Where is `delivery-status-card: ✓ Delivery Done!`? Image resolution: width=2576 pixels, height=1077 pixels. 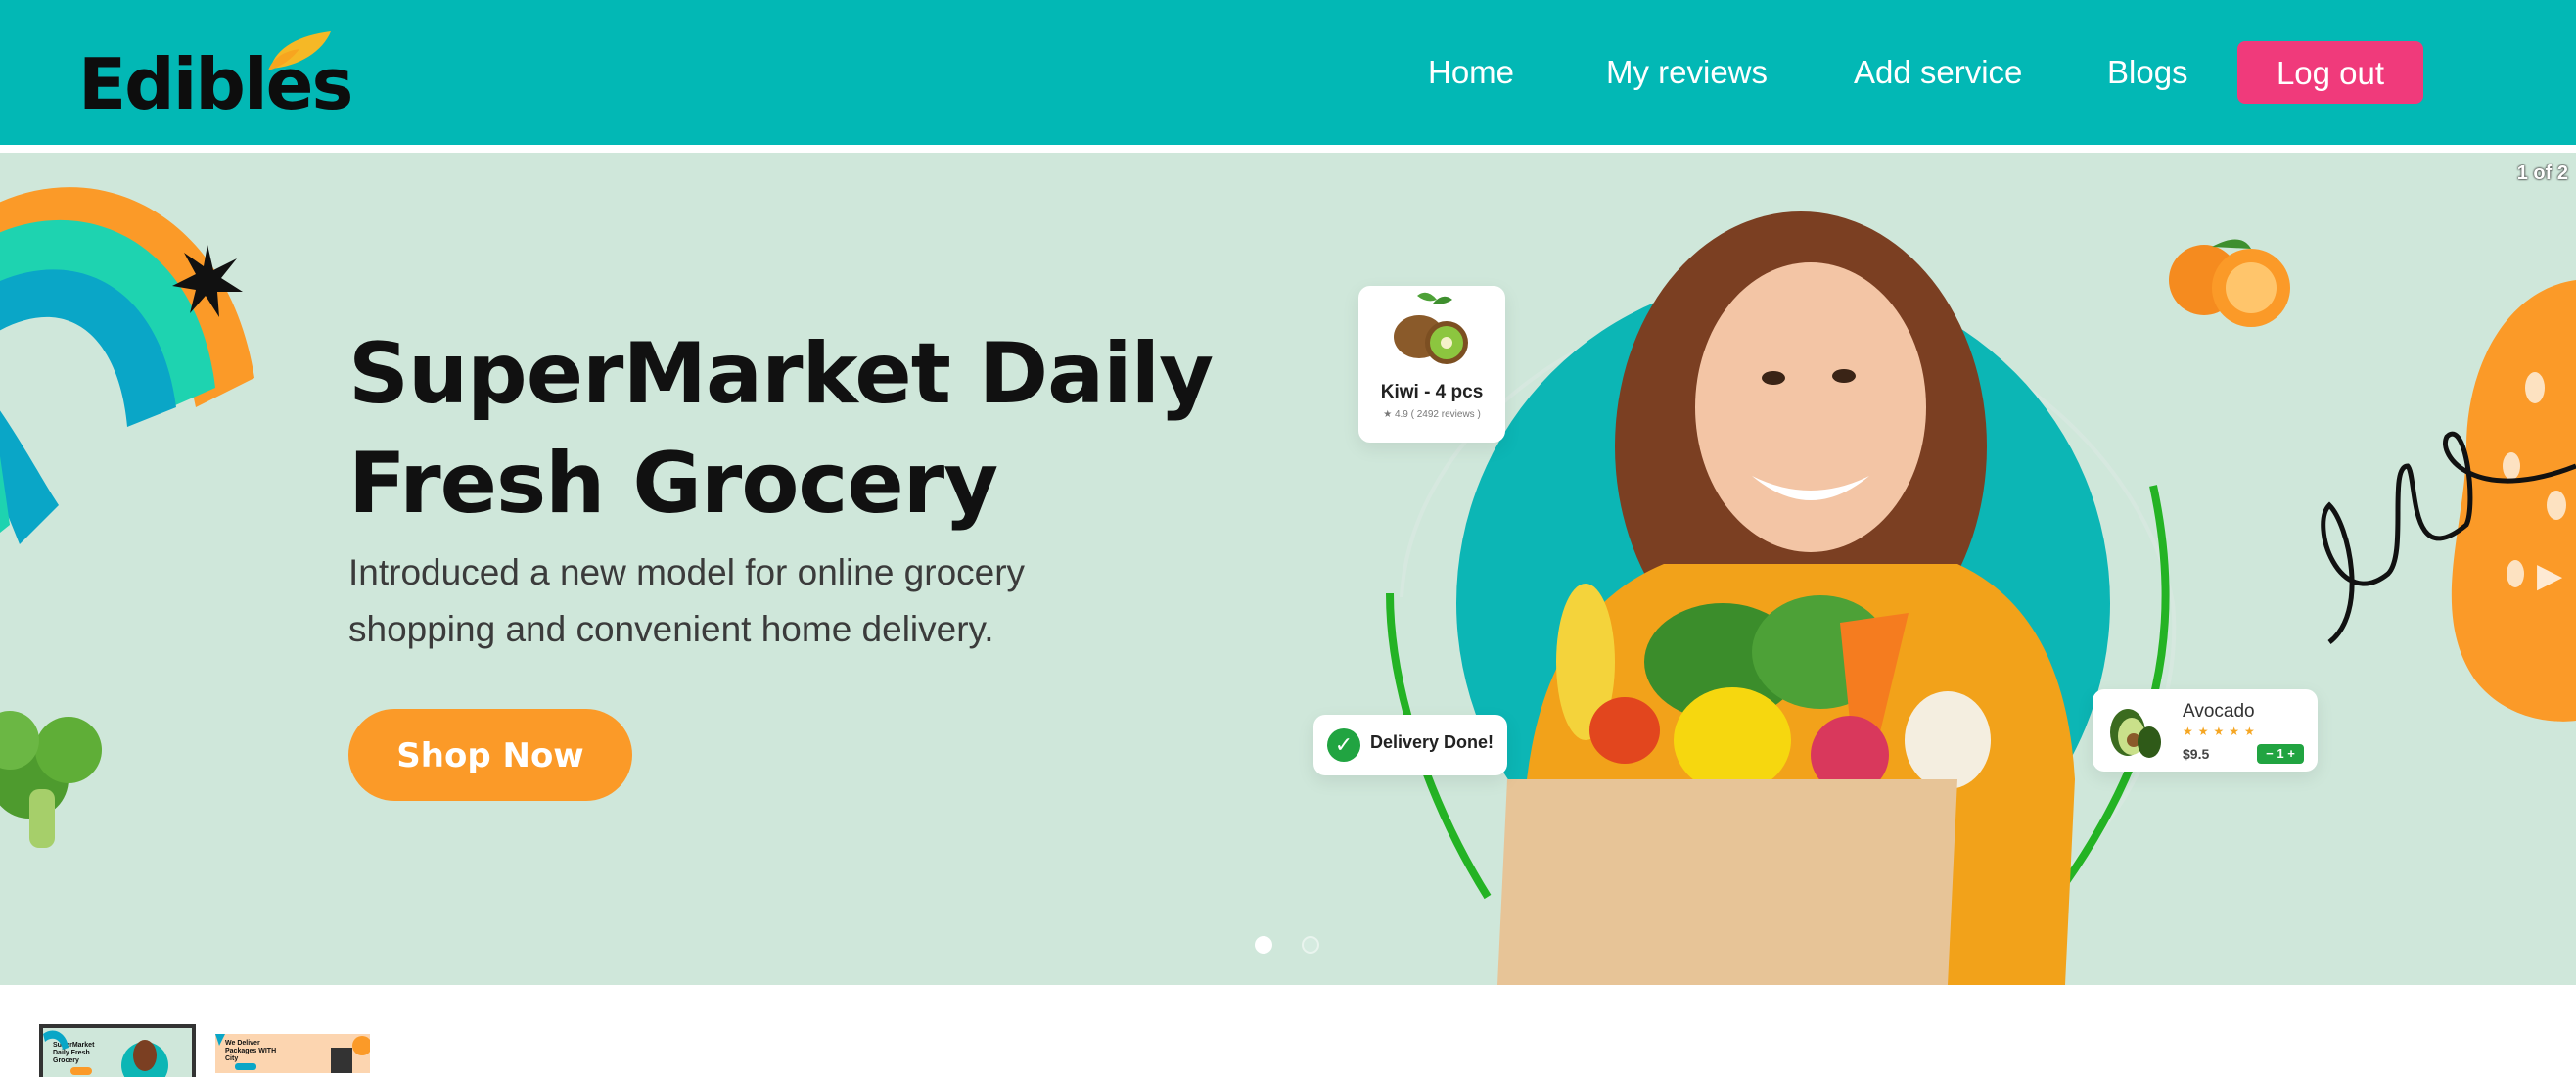
delivery-status-card: ✓ Delivery Done! is located at coordinates (1410, 745).